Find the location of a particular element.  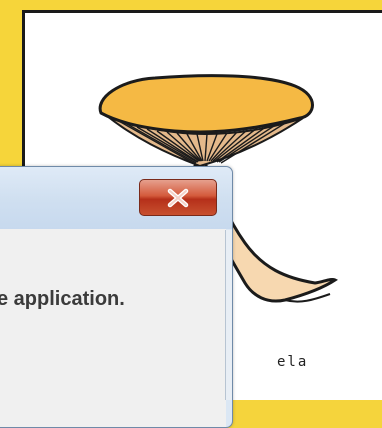

canvas-top-border is located at coordinates (191, 5).